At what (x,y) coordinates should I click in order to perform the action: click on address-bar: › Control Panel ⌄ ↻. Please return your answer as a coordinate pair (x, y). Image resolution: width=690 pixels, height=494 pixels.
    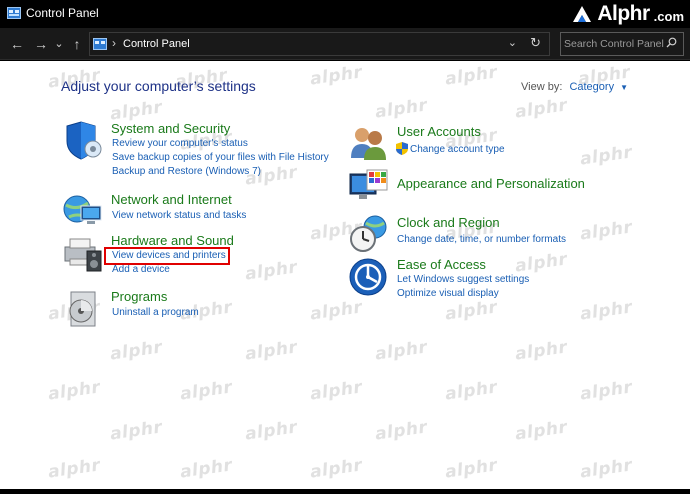
    Looking at the image, I should click on (319, 44).